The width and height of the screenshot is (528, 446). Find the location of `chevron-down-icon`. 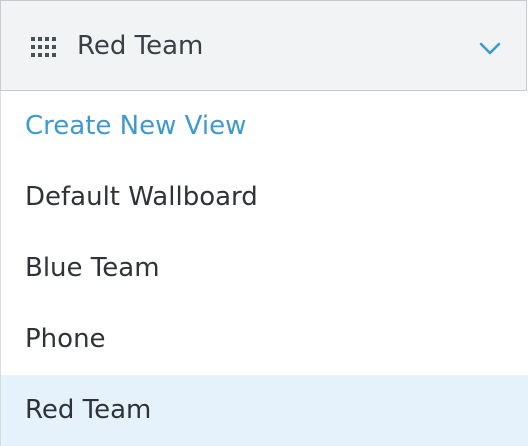

chevron-down-icon is located at coordinates (490, 49).